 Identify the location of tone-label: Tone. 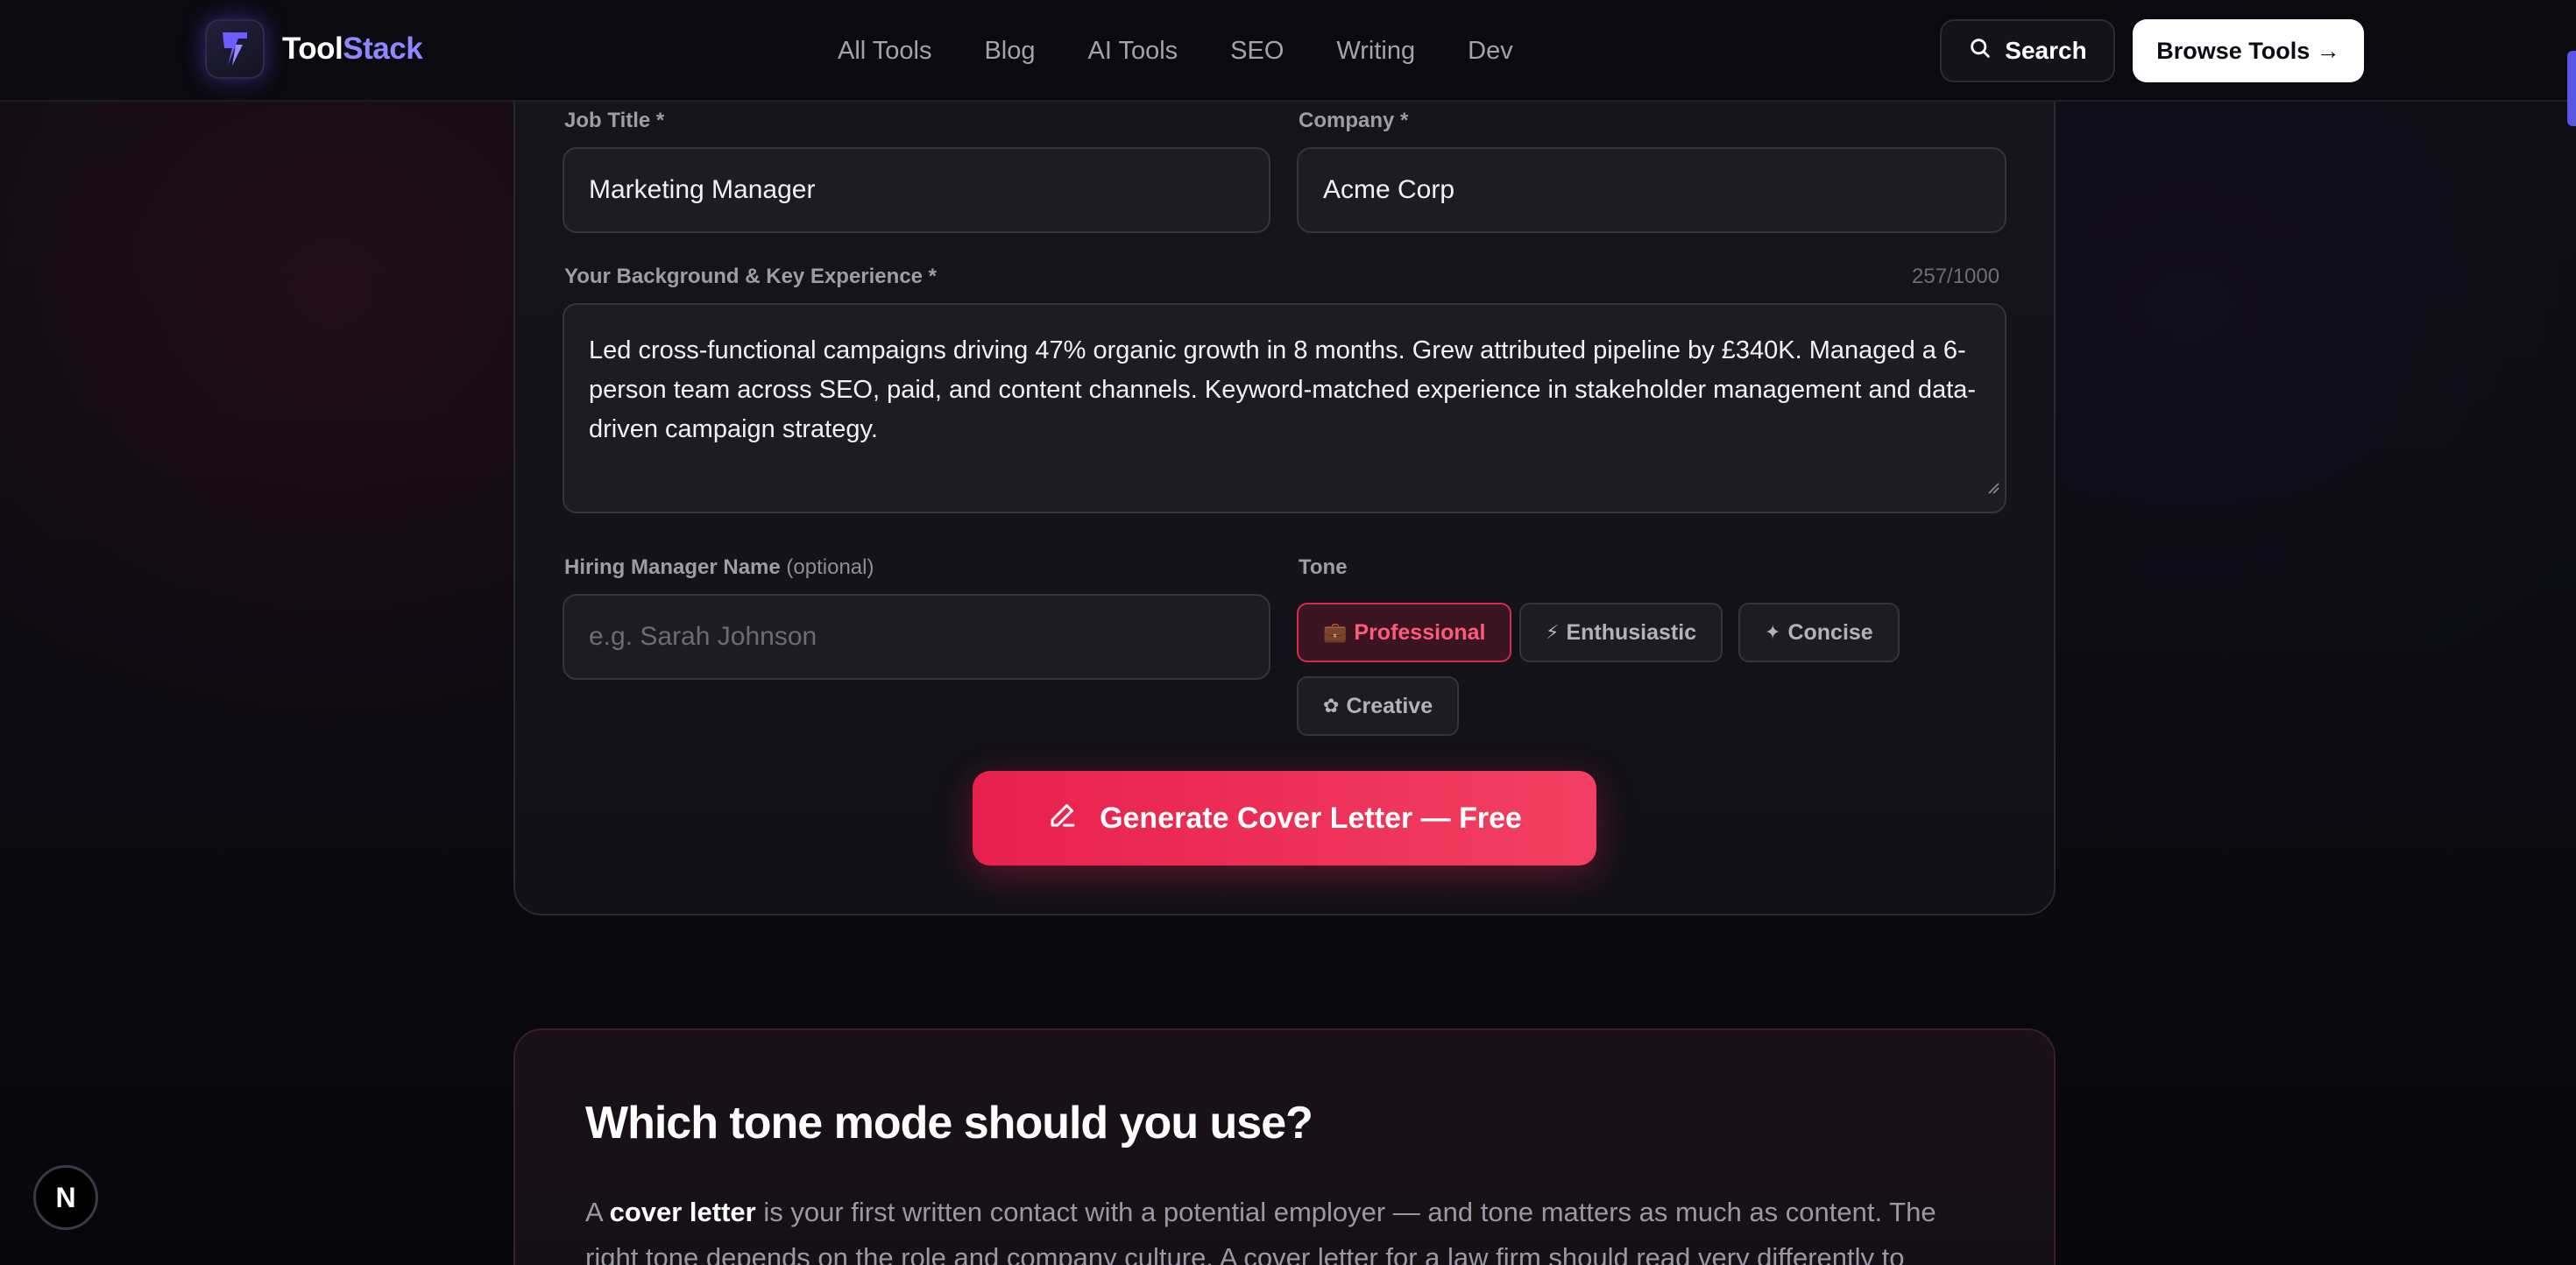
(1323, 567).